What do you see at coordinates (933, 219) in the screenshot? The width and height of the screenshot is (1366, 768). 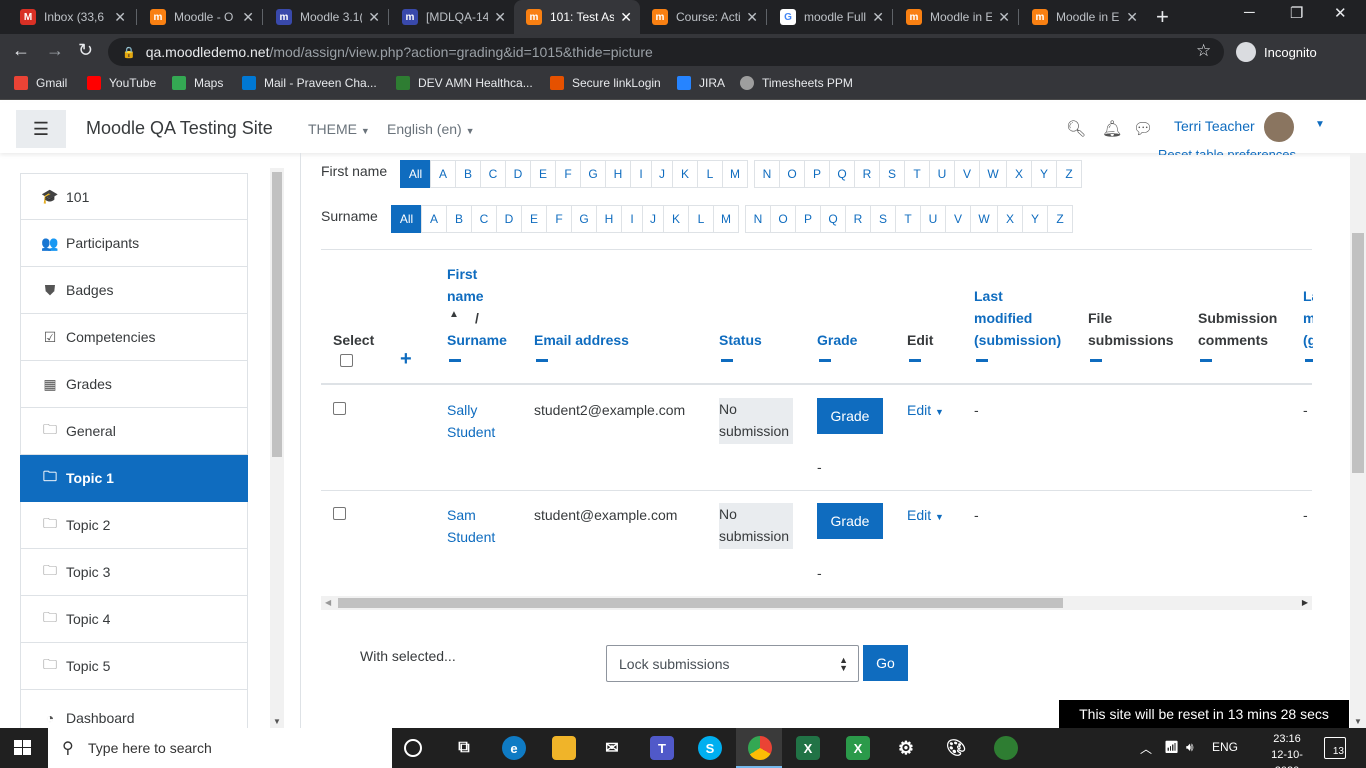 I see `surname-initial-u: U` at bounding box center [933, 219].